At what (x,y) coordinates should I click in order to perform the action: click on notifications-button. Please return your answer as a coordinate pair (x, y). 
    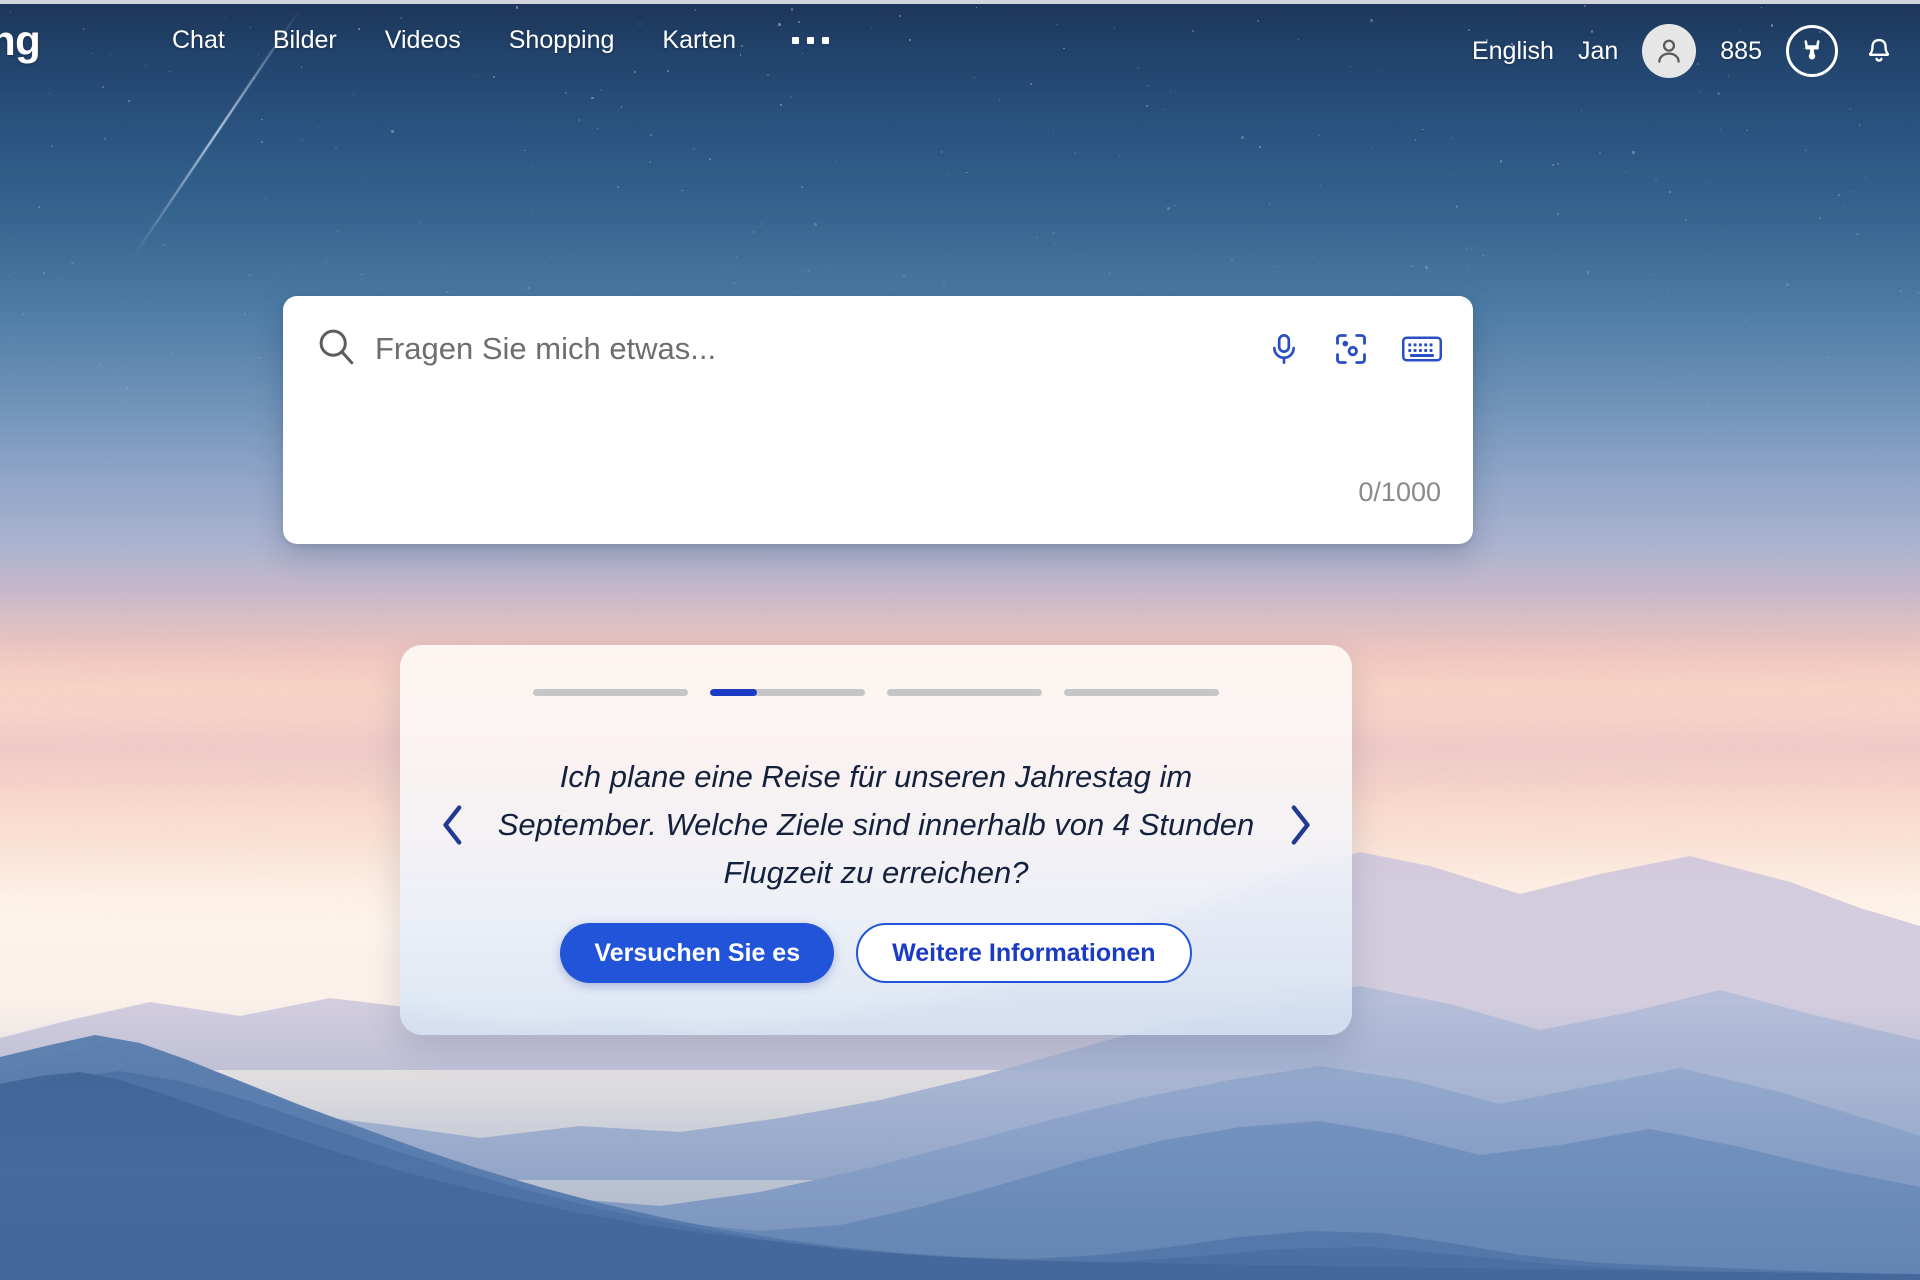
    Looking at the image, I should click on (1879, 51).